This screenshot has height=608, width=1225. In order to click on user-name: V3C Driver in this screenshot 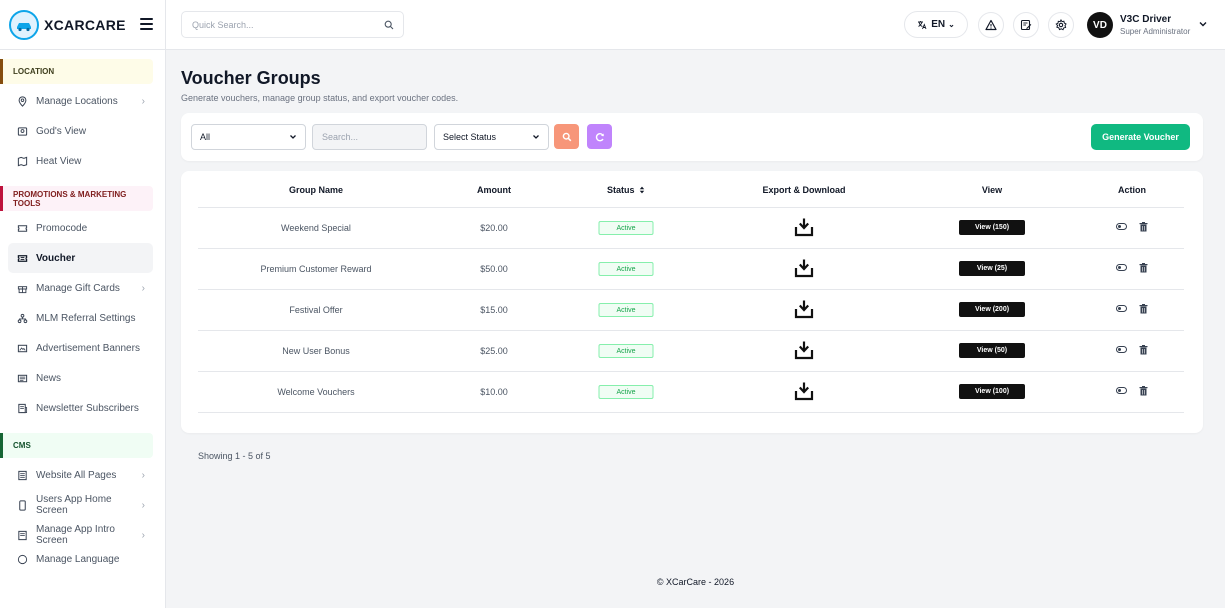, I will do `click(1146, 19)`.